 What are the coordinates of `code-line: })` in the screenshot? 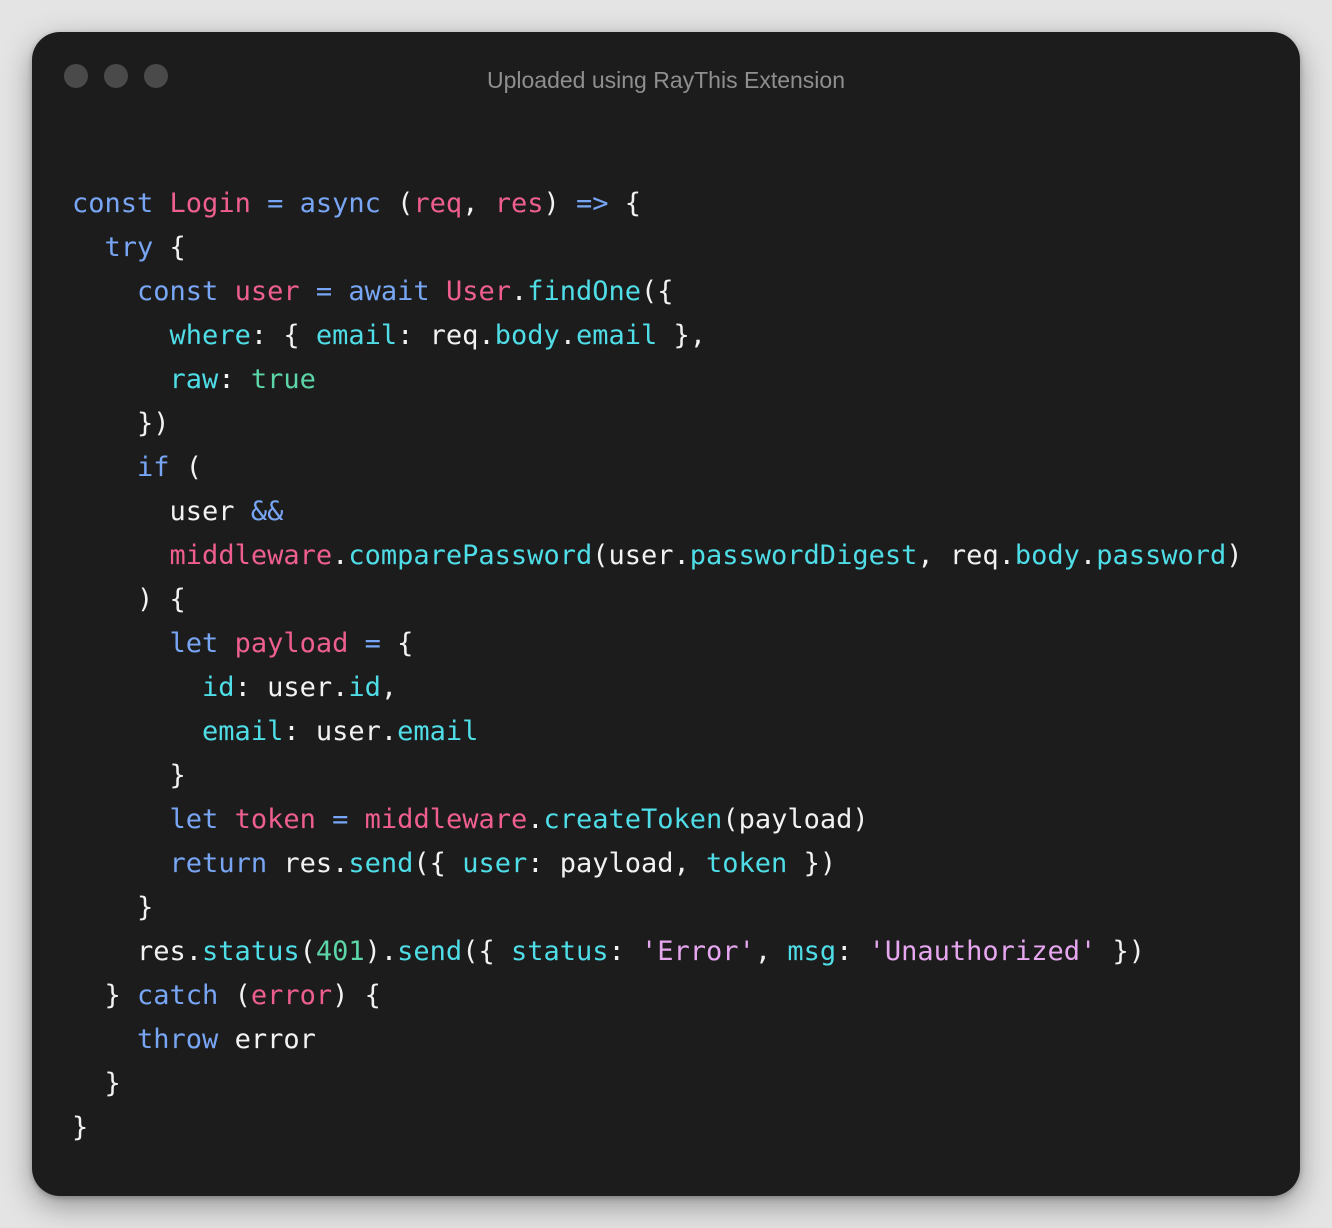 It's located at (657, 424).